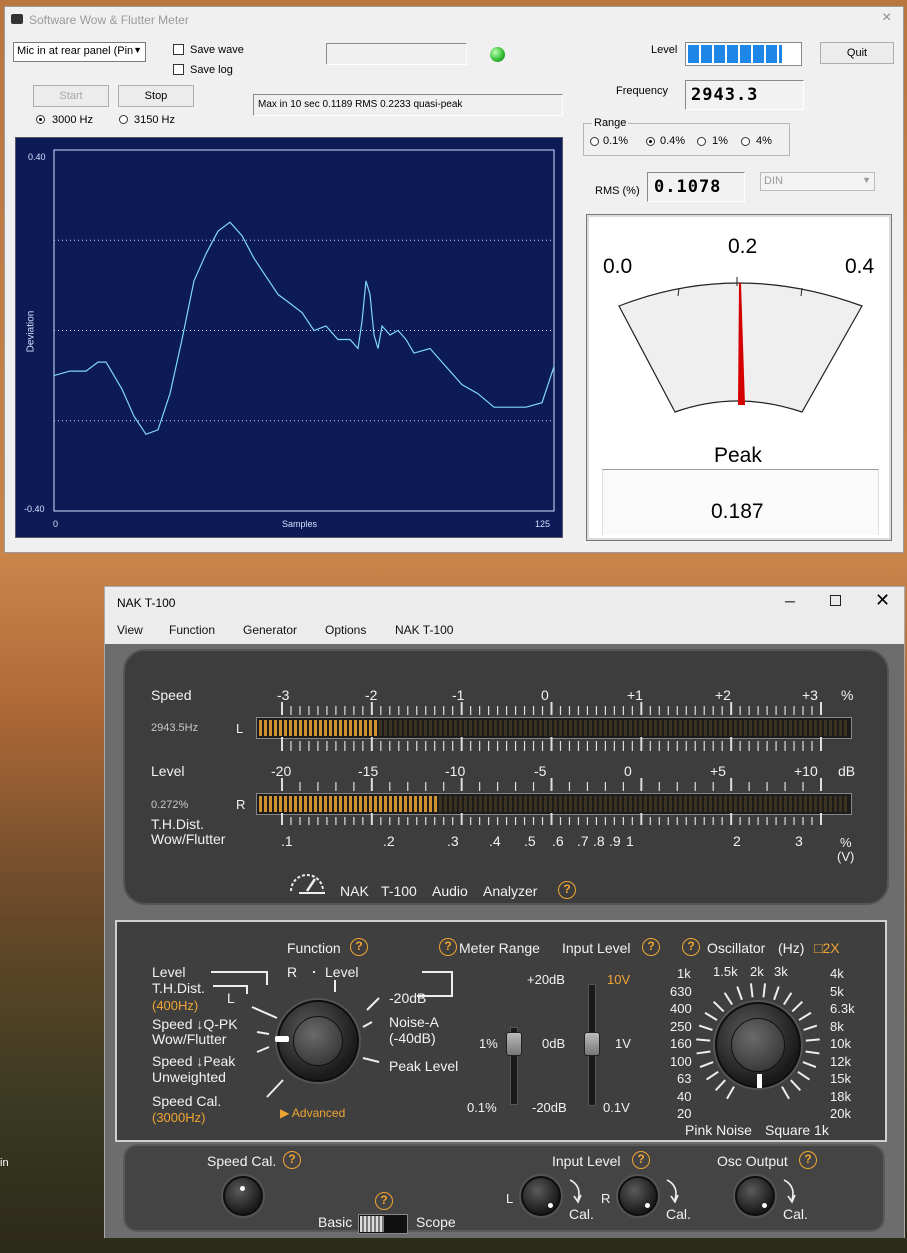  Describe the element at coordinates (736, 948) in the screenshot. I see `oscillator-title: Oscillator` at that location.